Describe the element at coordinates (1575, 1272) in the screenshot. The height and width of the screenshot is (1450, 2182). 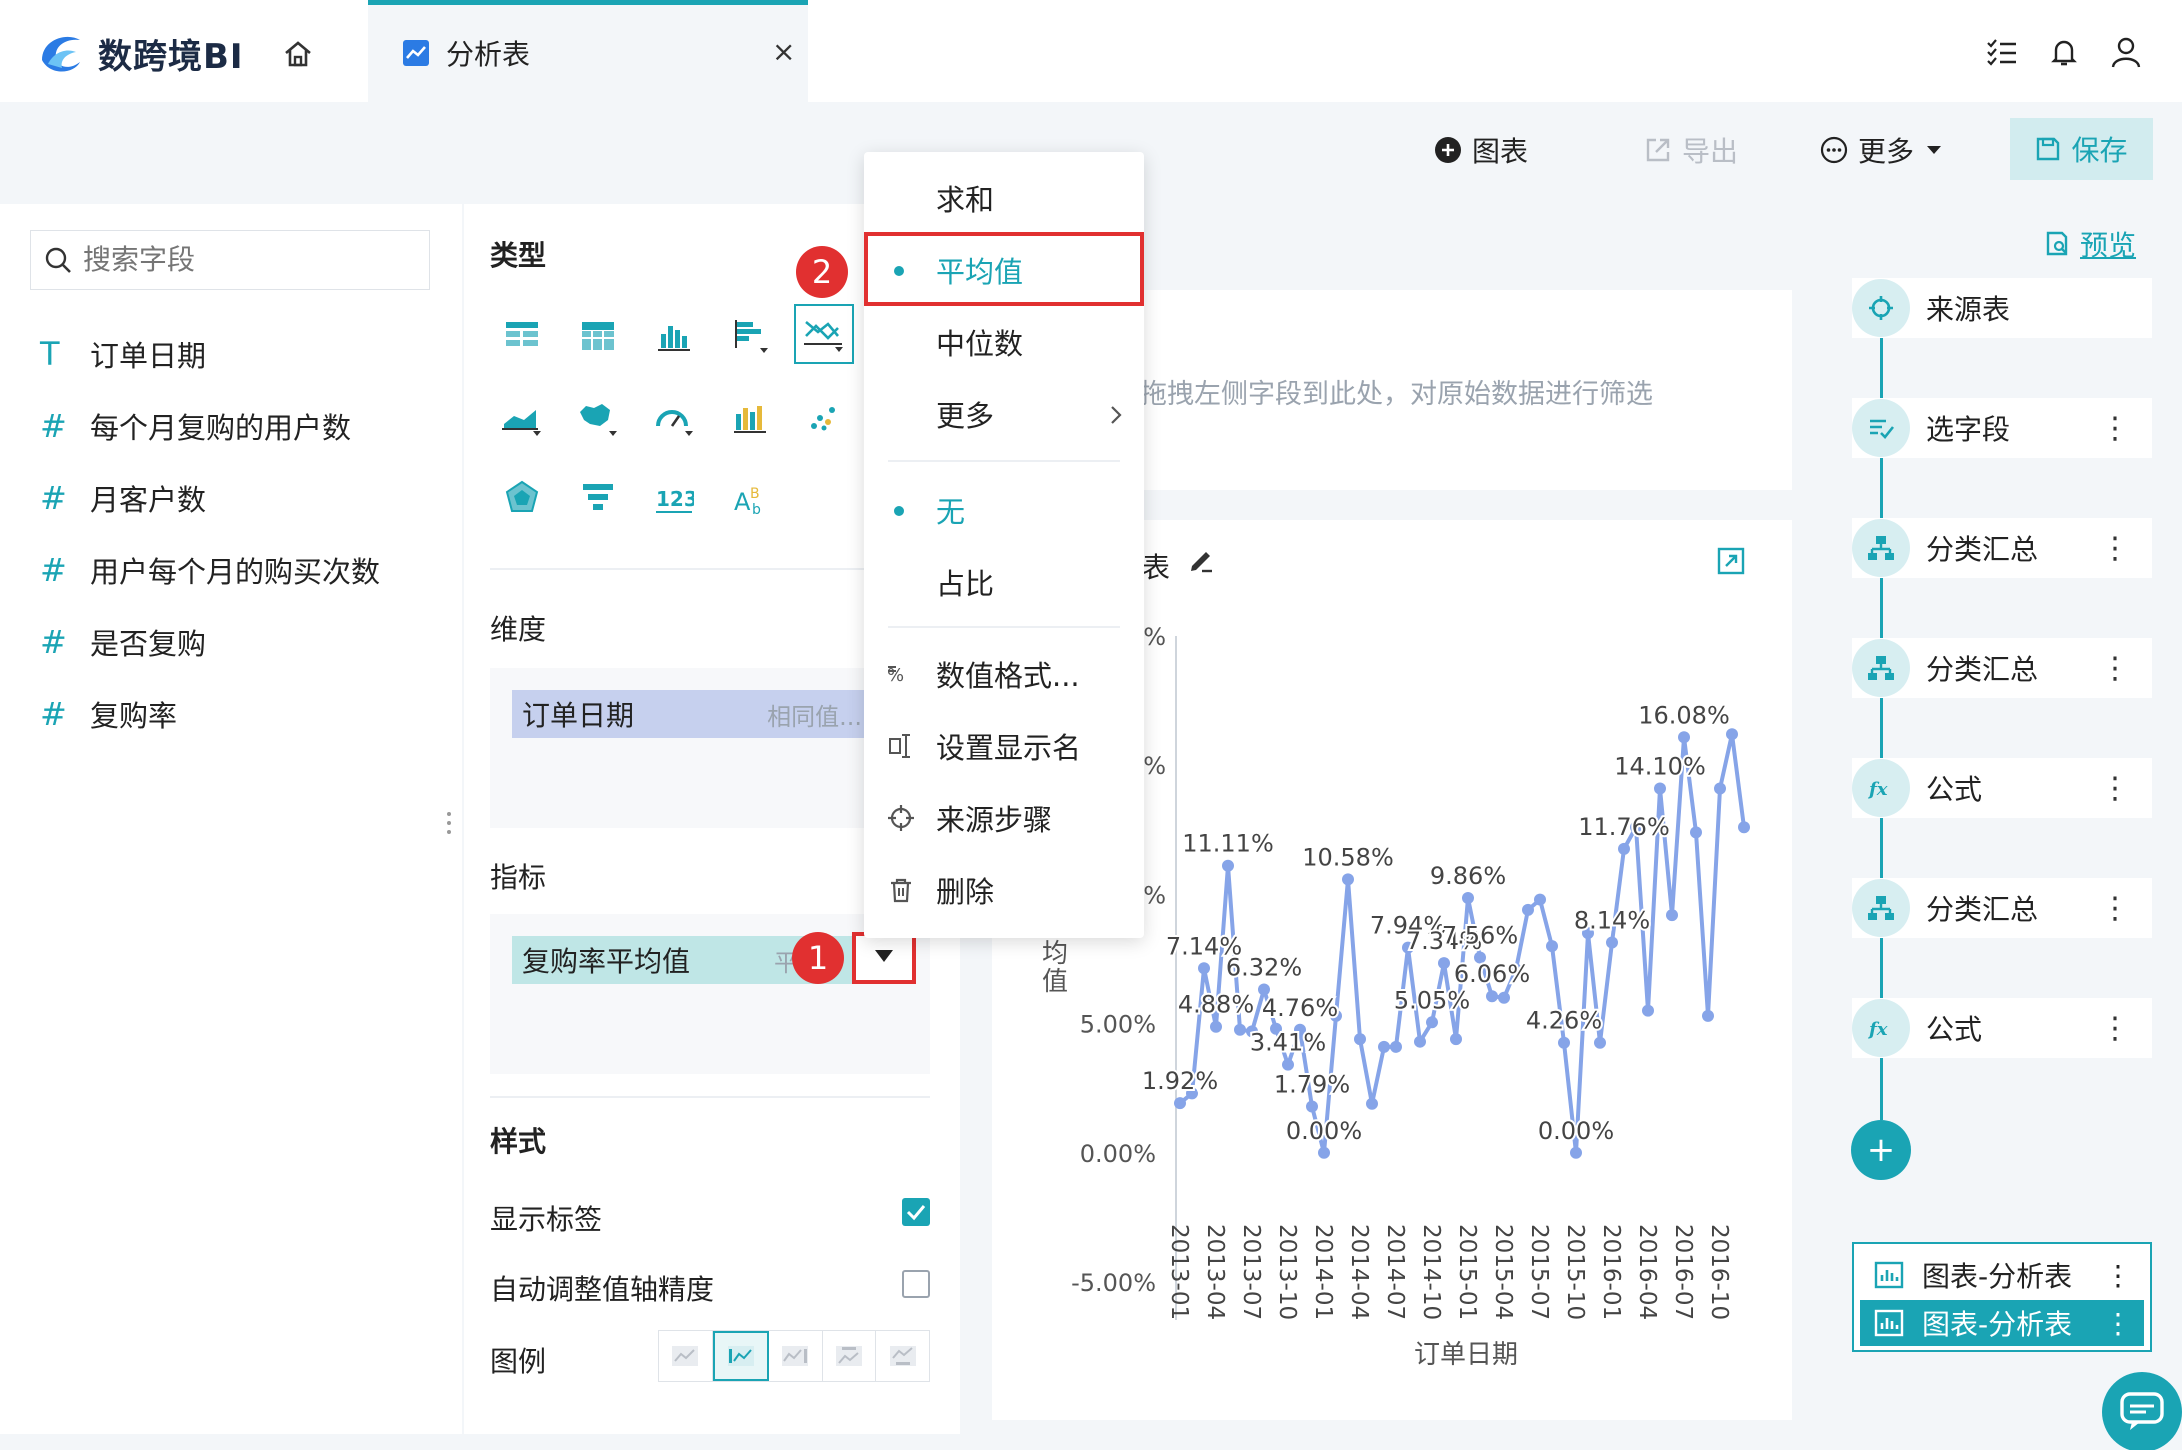
I see `x-tick-label: 2015-10` at that location.